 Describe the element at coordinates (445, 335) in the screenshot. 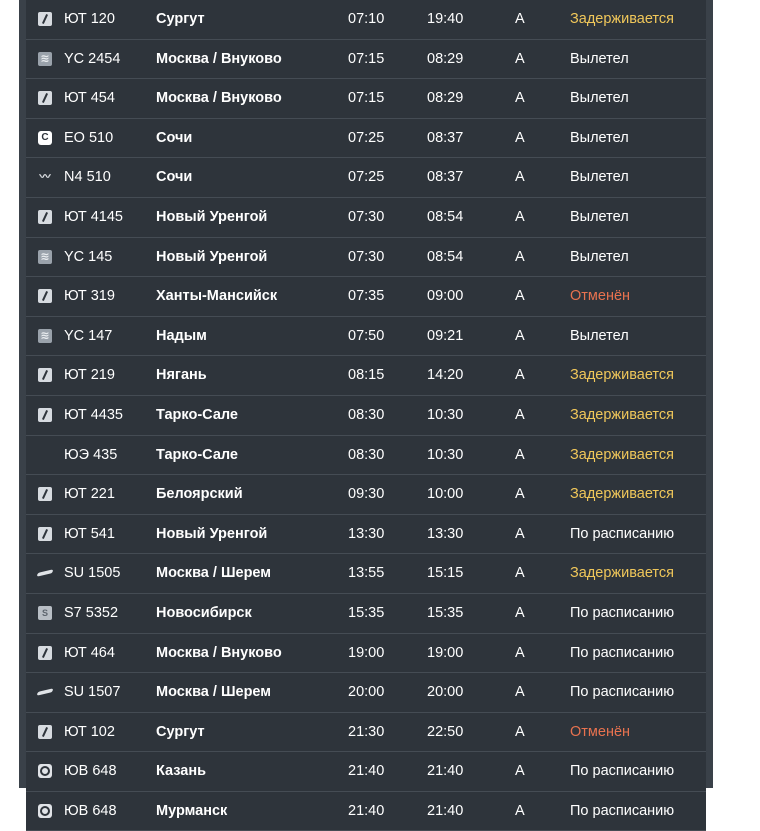

I see `actual-time: 09:21` at that location.